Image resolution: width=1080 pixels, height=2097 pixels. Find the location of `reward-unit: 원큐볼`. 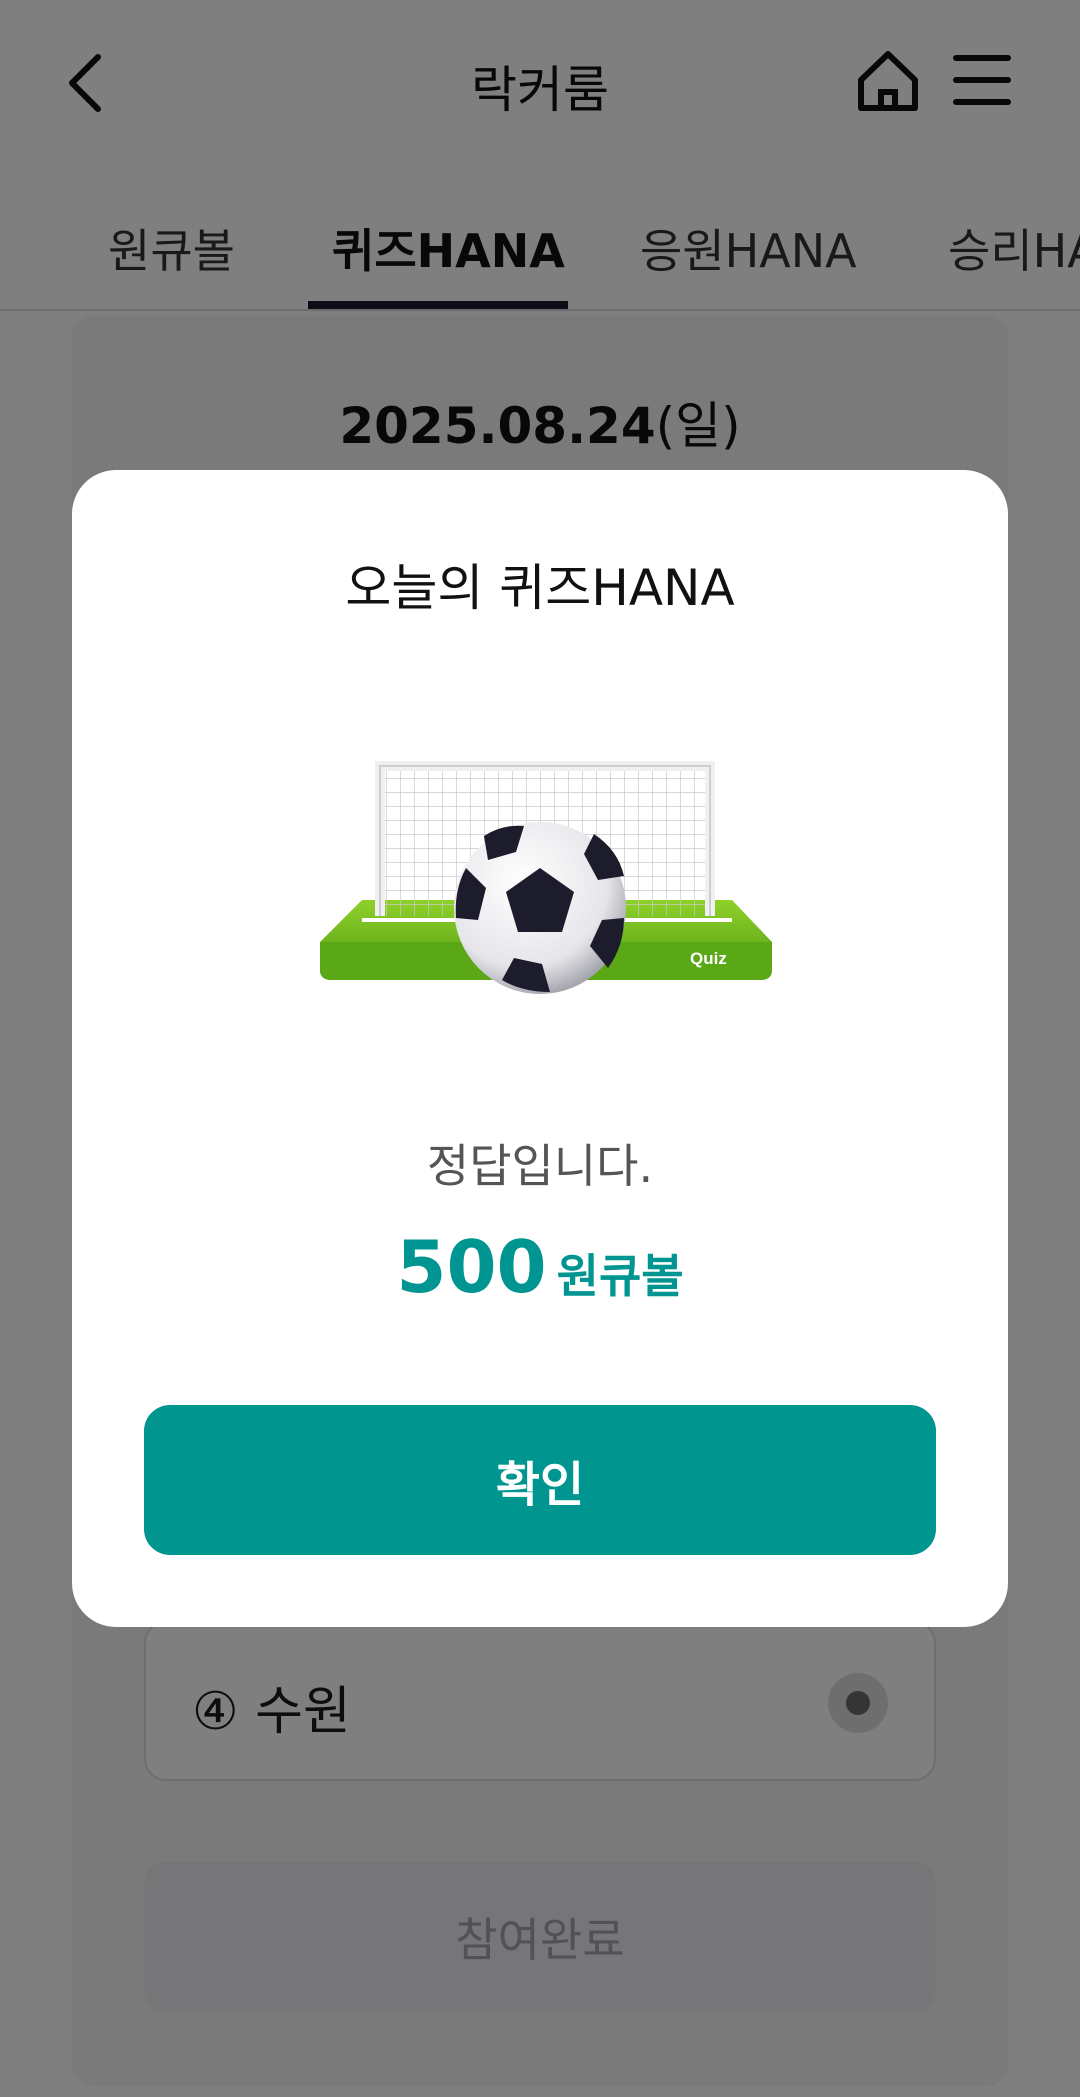

reward-unit: 원큐볼 is located at coordinates (620, 1276).